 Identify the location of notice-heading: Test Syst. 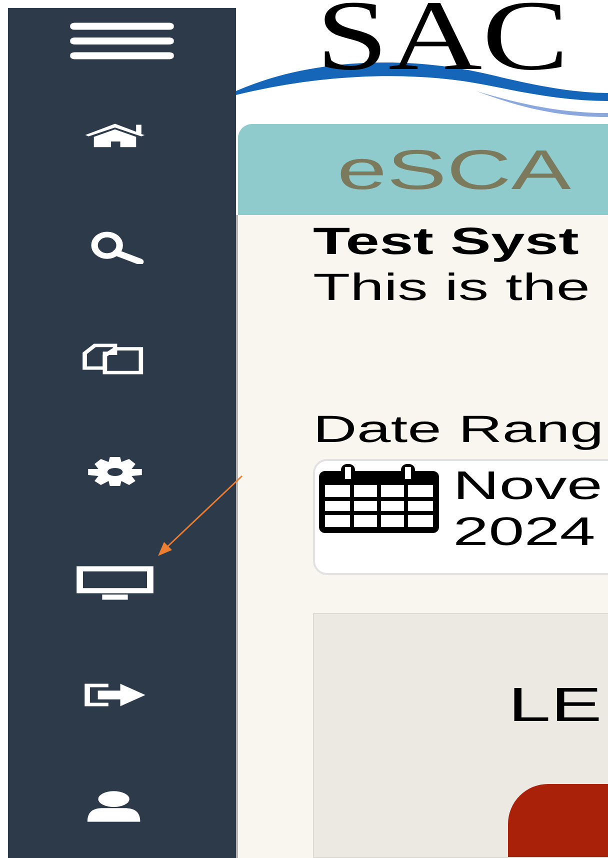
(446, 242).